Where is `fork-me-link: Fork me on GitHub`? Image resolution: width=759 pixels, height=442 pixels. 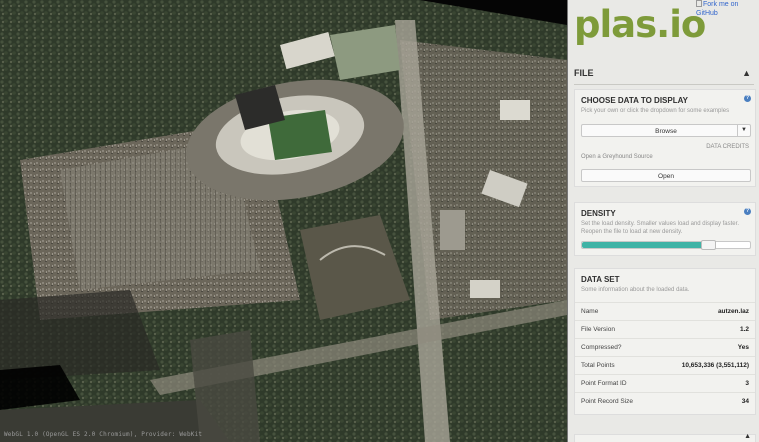
fork-me-link: Fork me on GitHub is located at coordinates (726, 9).